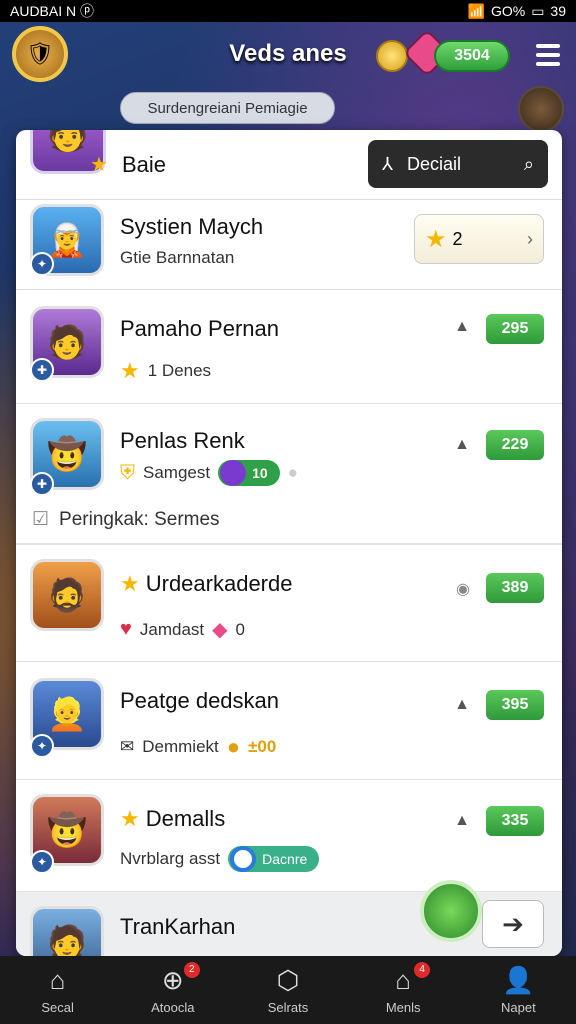 This screenshot has height=1024, width=576. Describe the element at coordinates (515, 329) in the screenshot. I see `score-badge: 295` at that location.